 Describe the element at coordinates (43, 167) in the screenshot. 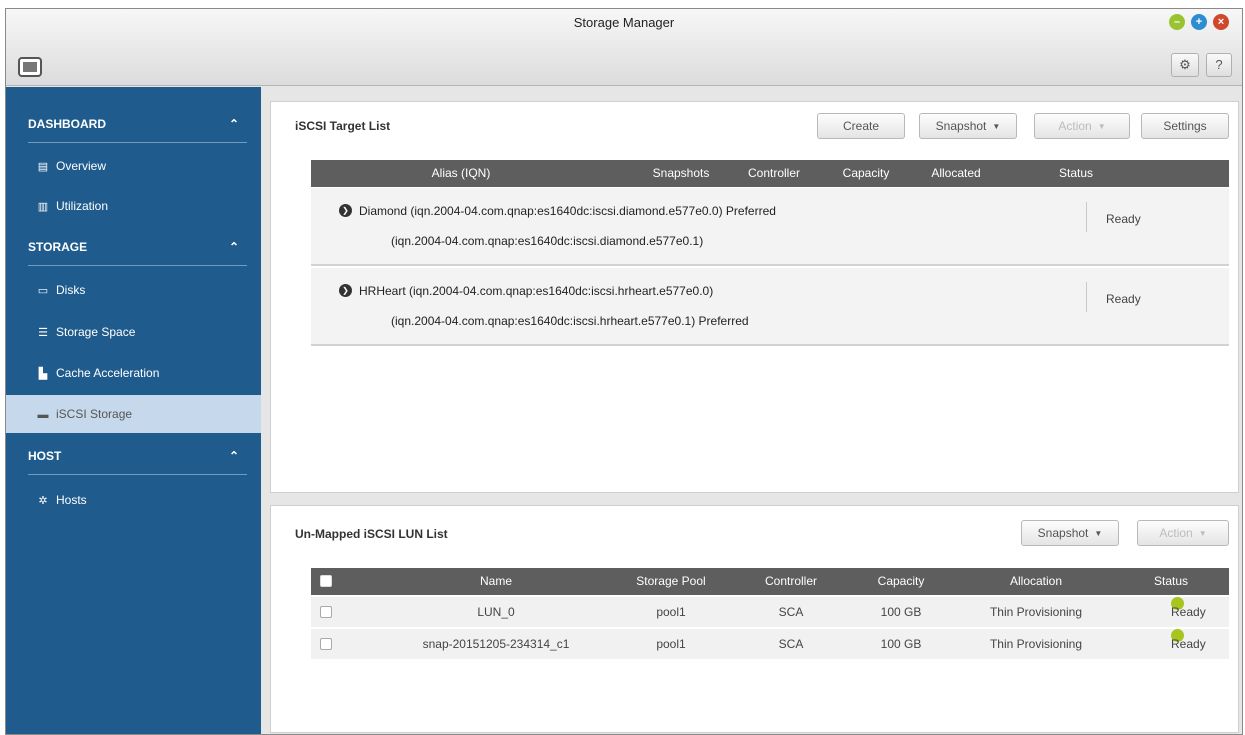

I see `overview-icon: ▤` at that location.